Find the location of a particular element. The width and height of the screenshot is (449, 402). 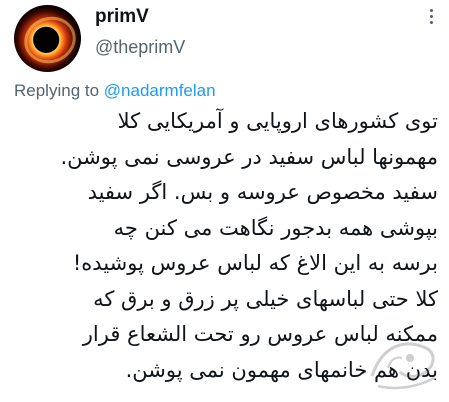

replying-to: Replying to @nadarmfelan is located at coordinates (115, 91).